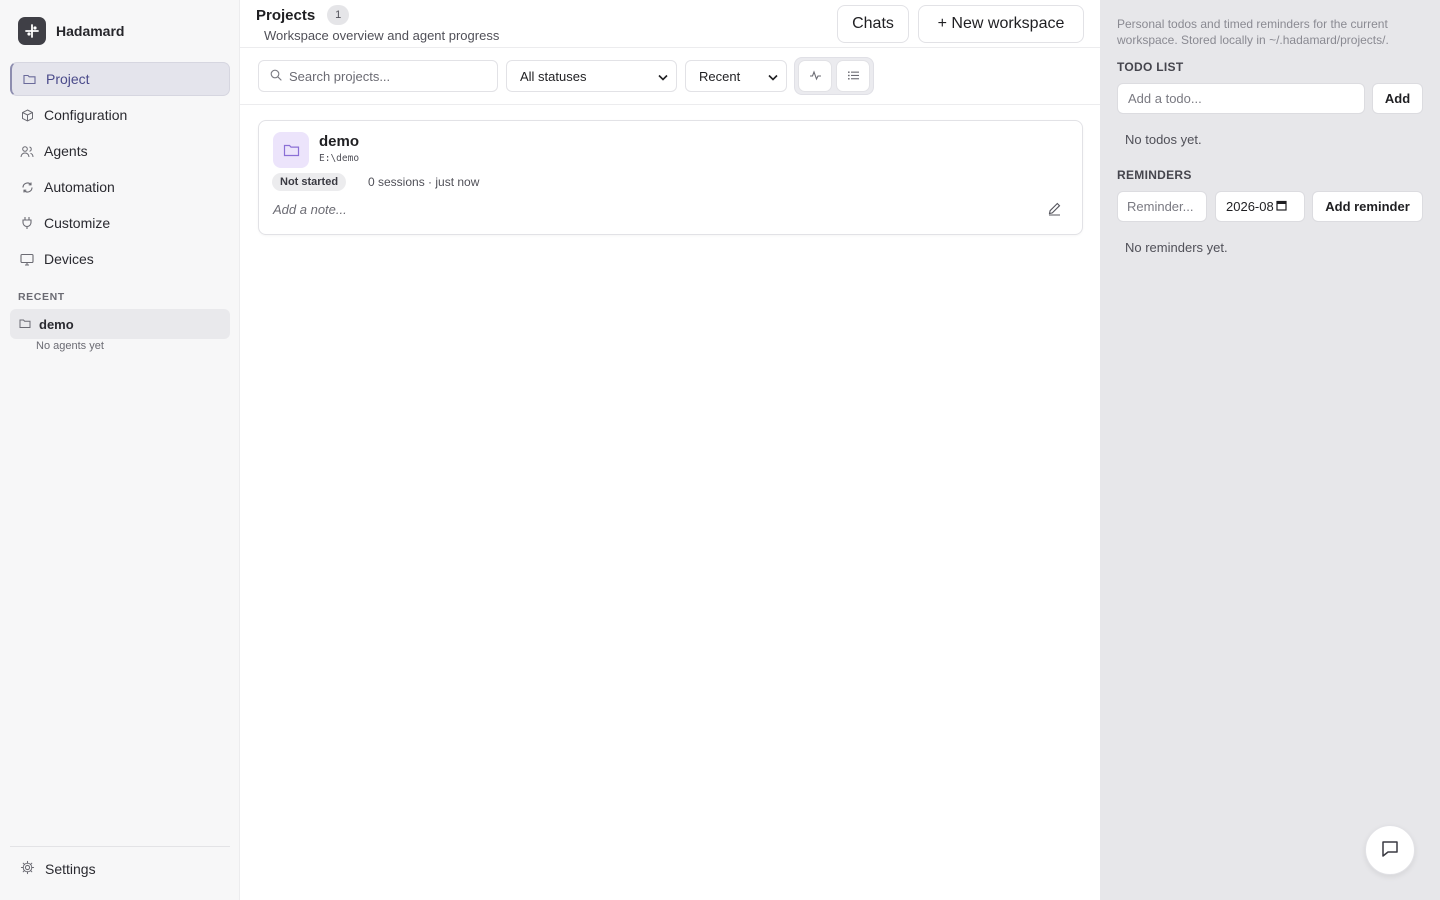 The width and height of the screenshot is (1440, 900). Describe the element at coordinates (1241, 98) in the screenshot. I see `todo-input` at that location.